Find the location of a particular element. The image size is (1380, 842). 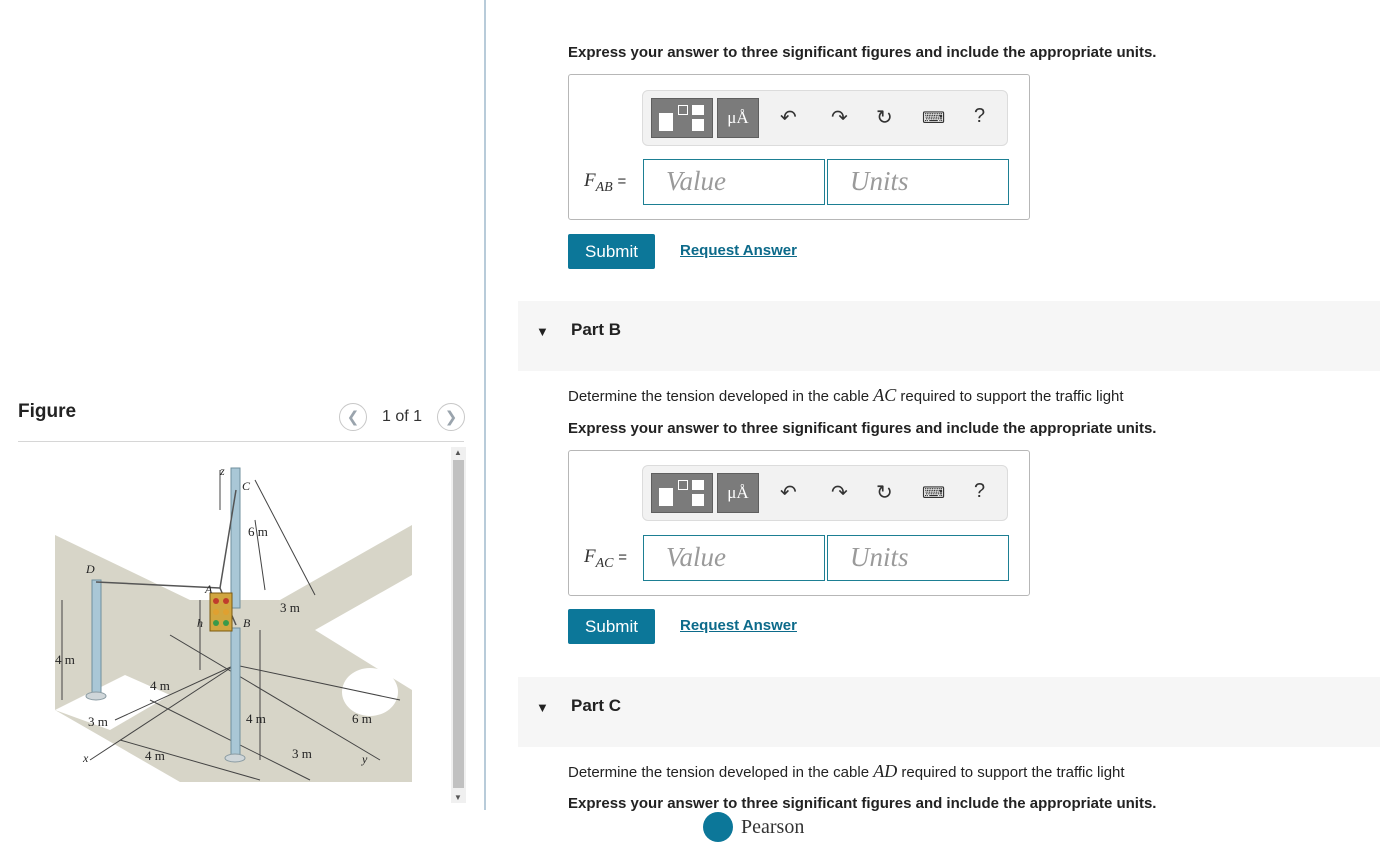

scrollbar-thumb is located at coordinates (458, 624).